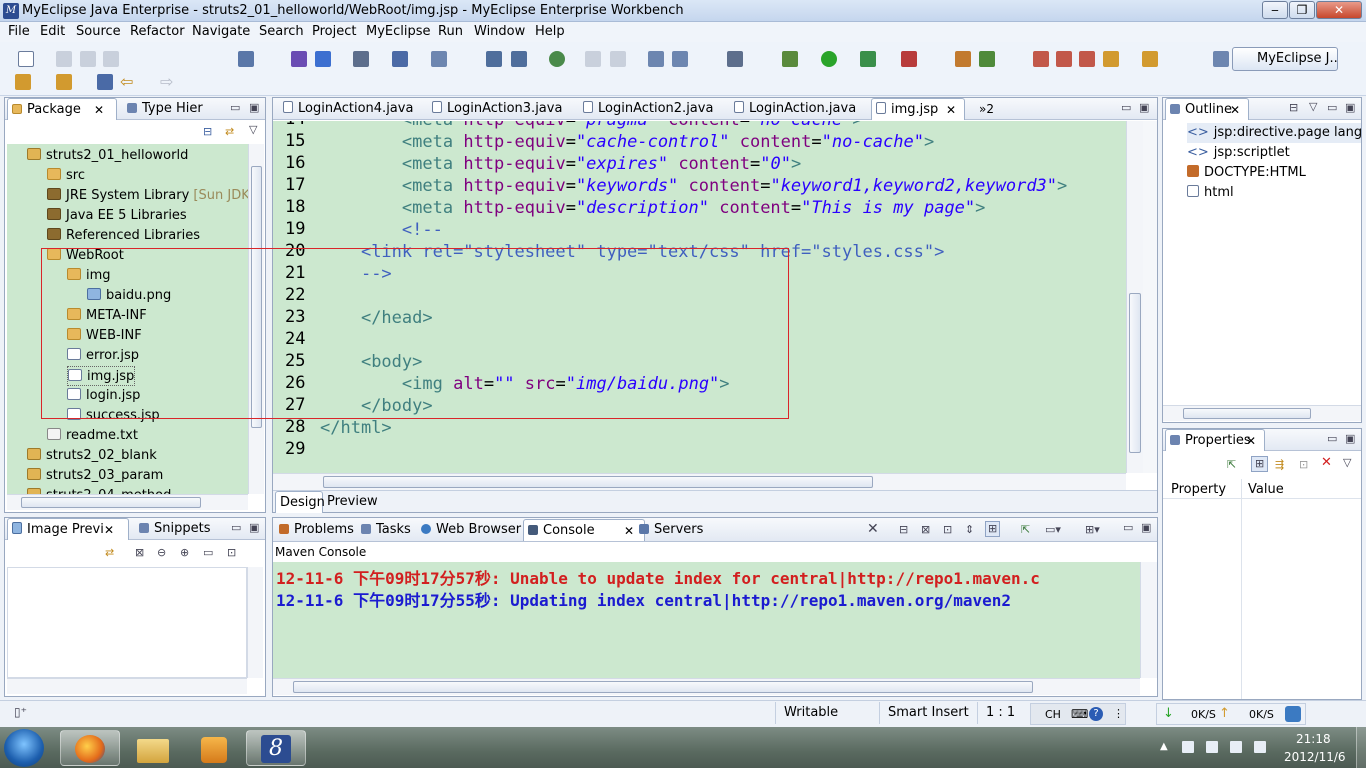 The width and height of the screenshot is (1366, 768). Describe the element at coordinates (221, 31) in the screenshot. I see `menu-navigate: Navigate` at that location.